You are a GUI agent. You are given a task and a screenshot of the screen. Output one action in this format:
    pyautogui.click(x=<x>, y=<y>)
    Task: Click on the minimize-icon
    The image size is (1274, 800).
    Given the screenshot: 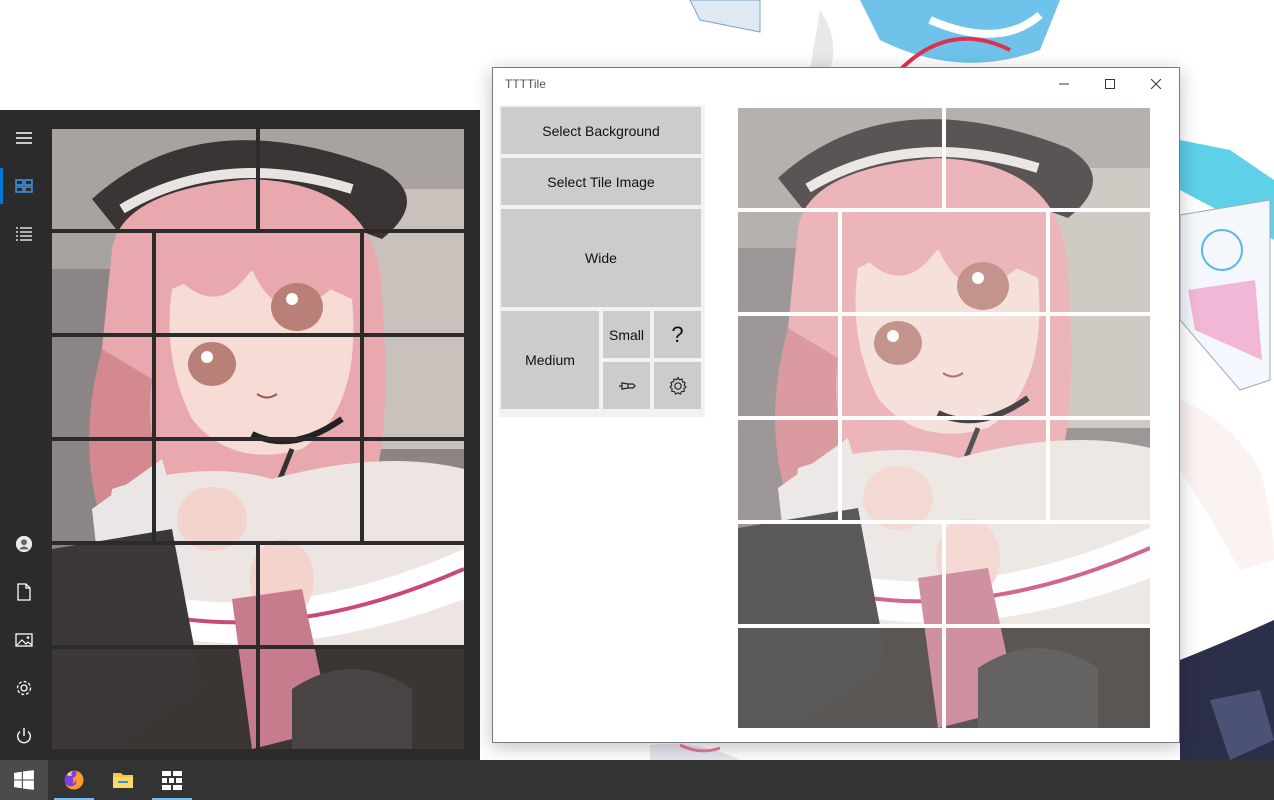 What is the action you would take?
    pyautogui.click(x=1064, y=84)
    